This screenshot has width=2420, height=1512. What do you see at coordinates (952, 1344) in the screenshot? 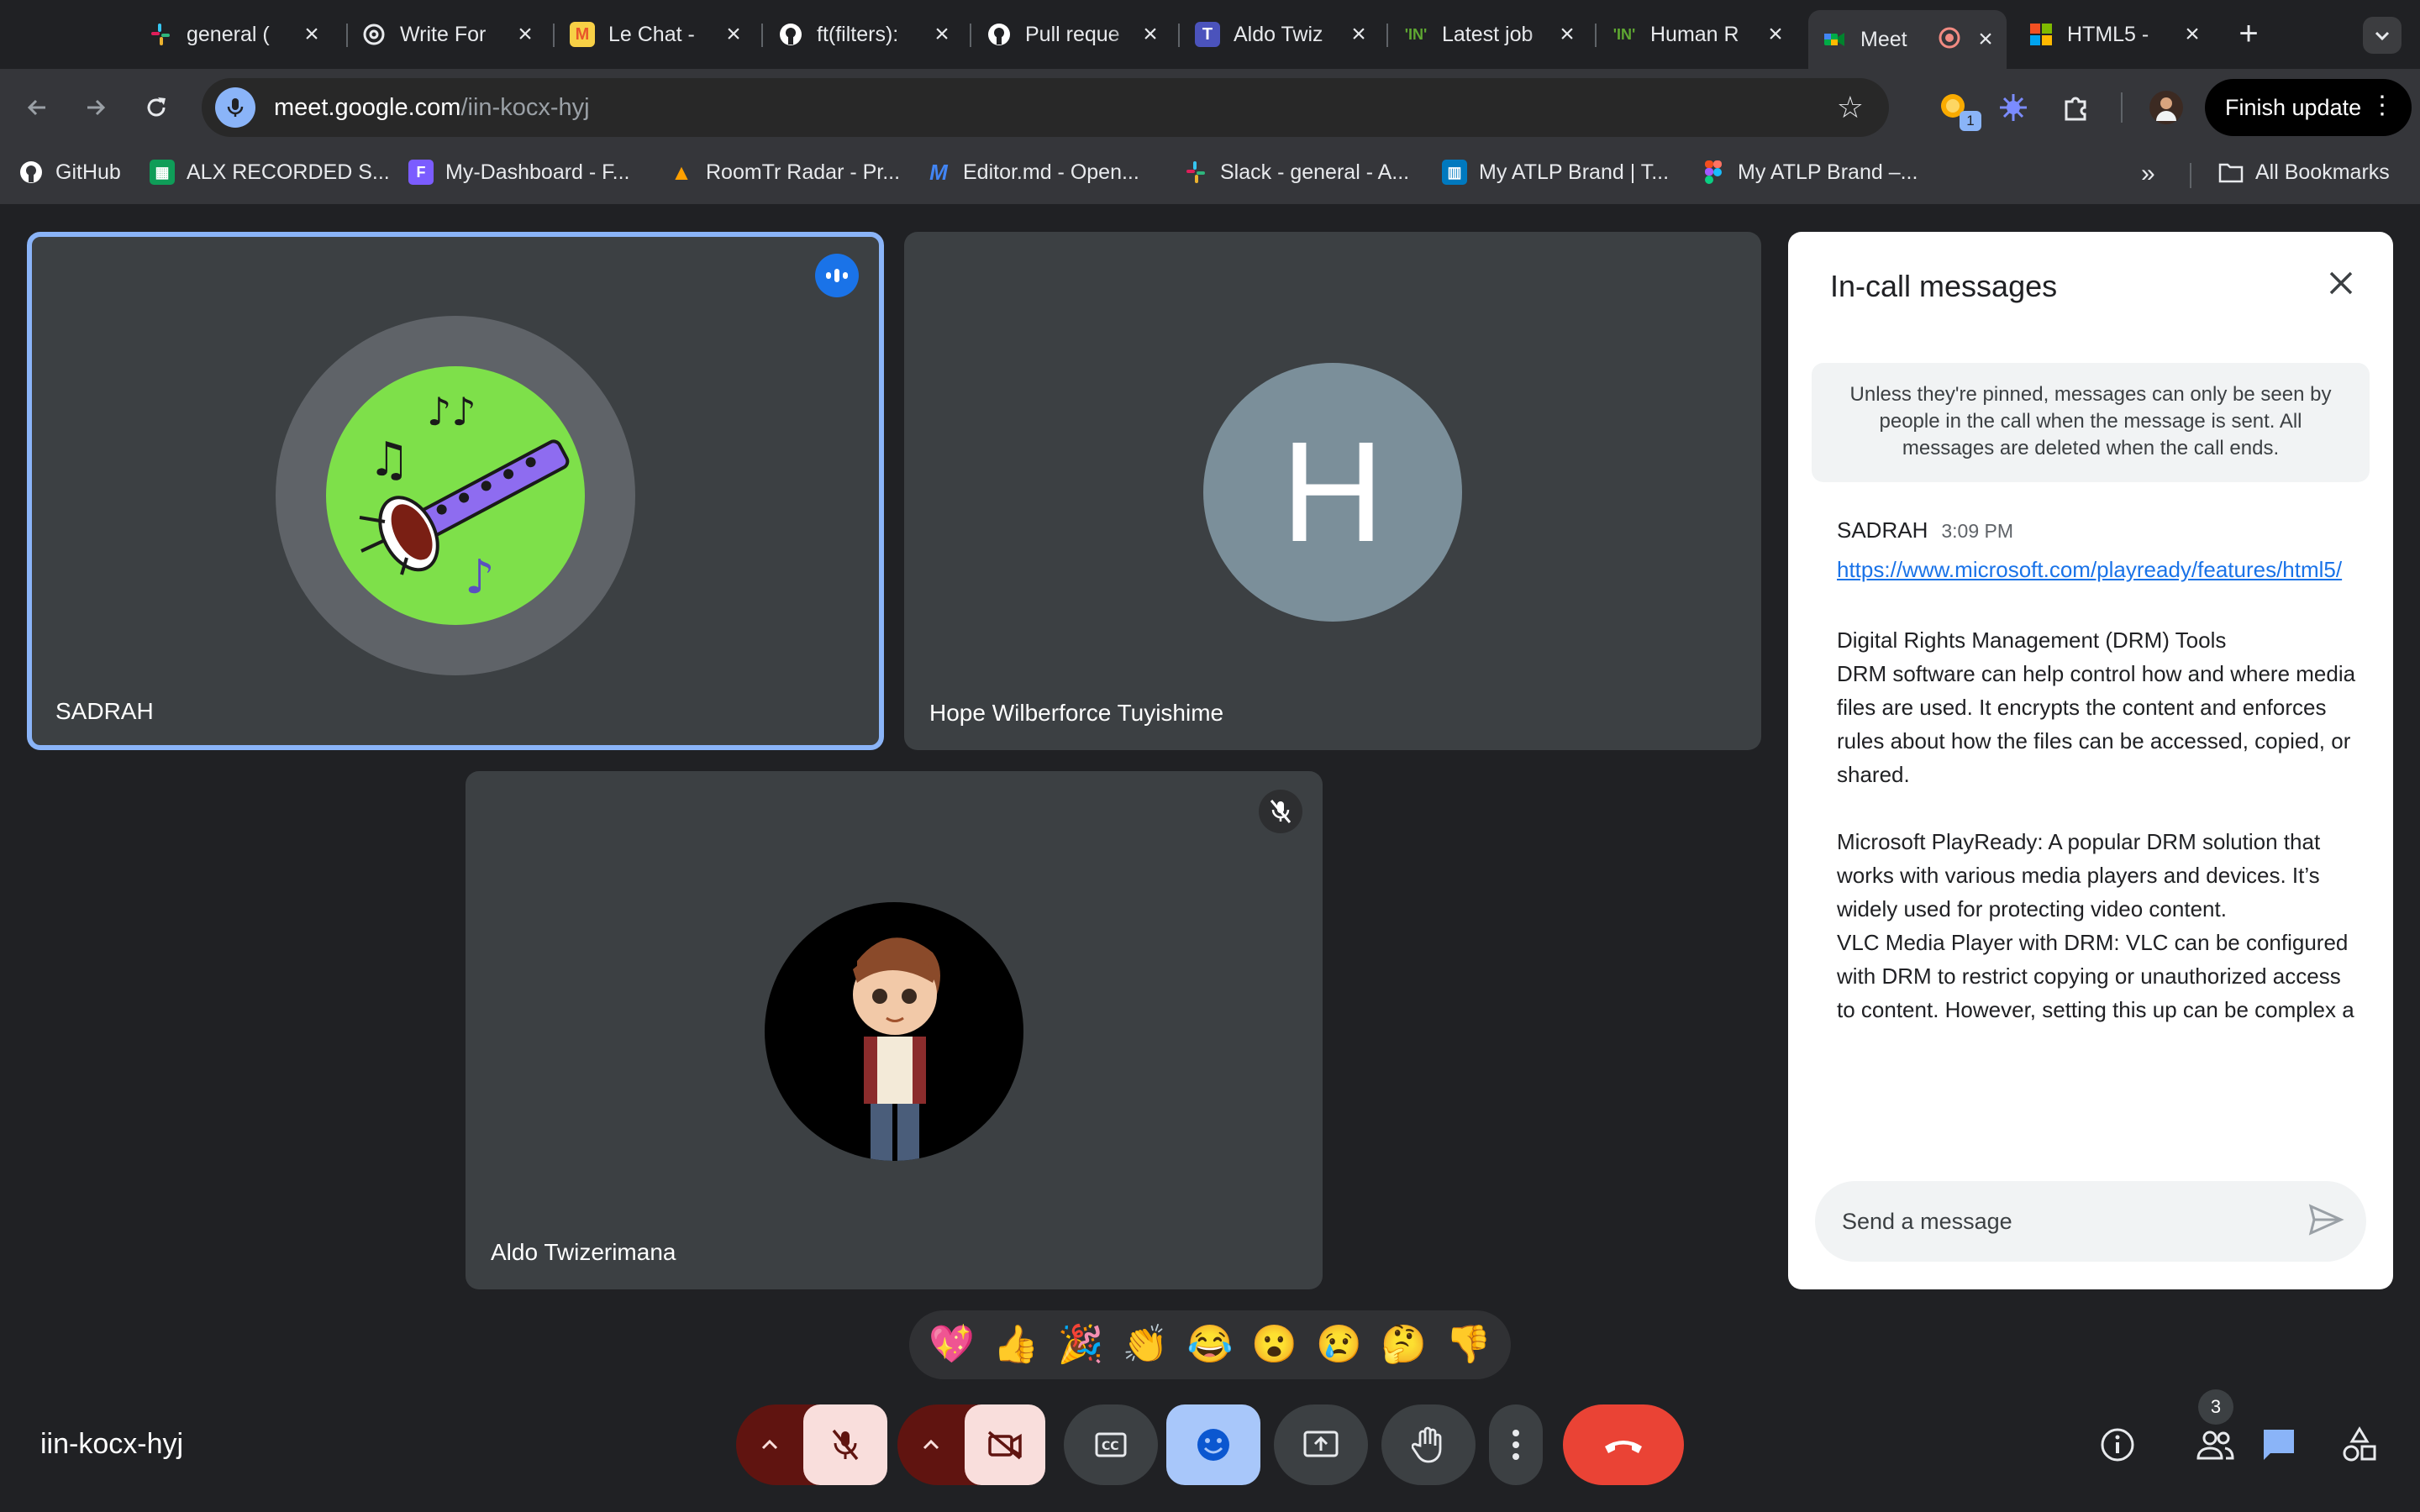
I see `reaction-sparkling-heart: 💖` at bounding box center [952, 1344].